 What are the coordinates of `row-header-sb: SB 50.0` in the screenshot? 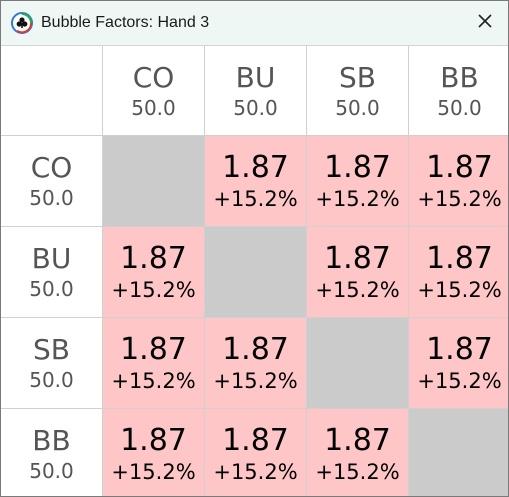 It's located at (51, 363).